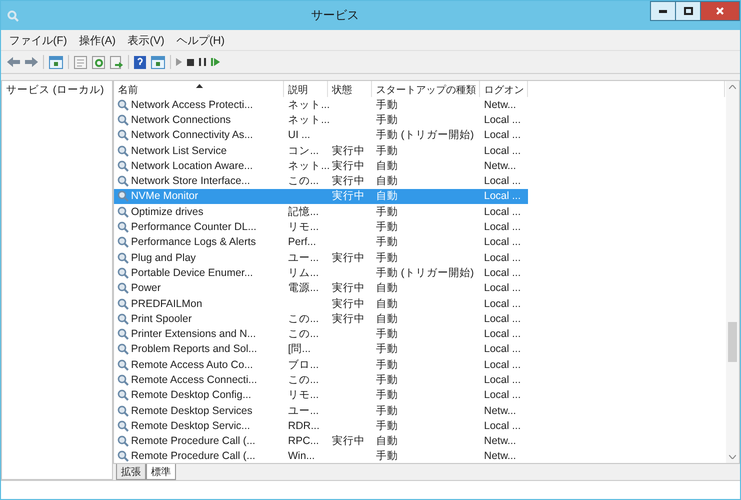 The width and height of the screenshot is (741, 500). Describe the element at coordinates (131, 472) in the screenshot. I see `tab: 拡張` at that location.